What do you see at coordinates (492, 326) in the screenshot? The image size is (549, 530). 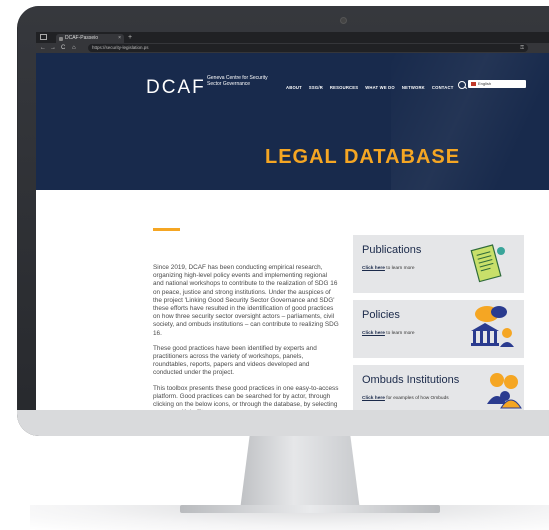 I see `institution-icon` at bounding box center [492, 326].